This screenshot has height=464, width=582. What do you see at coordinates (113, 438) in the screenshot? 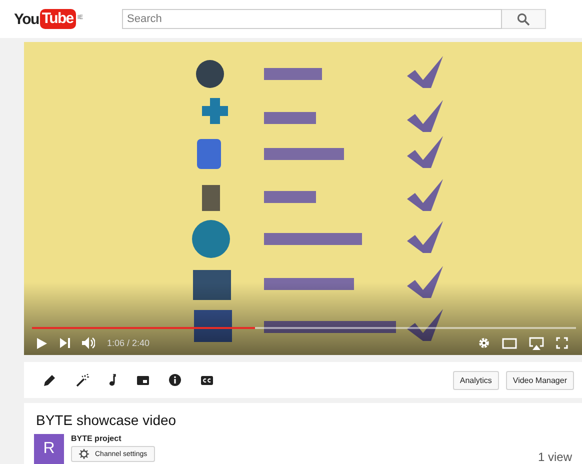
I see `channel-name: BYTE project` at bounding box center [113, 438].